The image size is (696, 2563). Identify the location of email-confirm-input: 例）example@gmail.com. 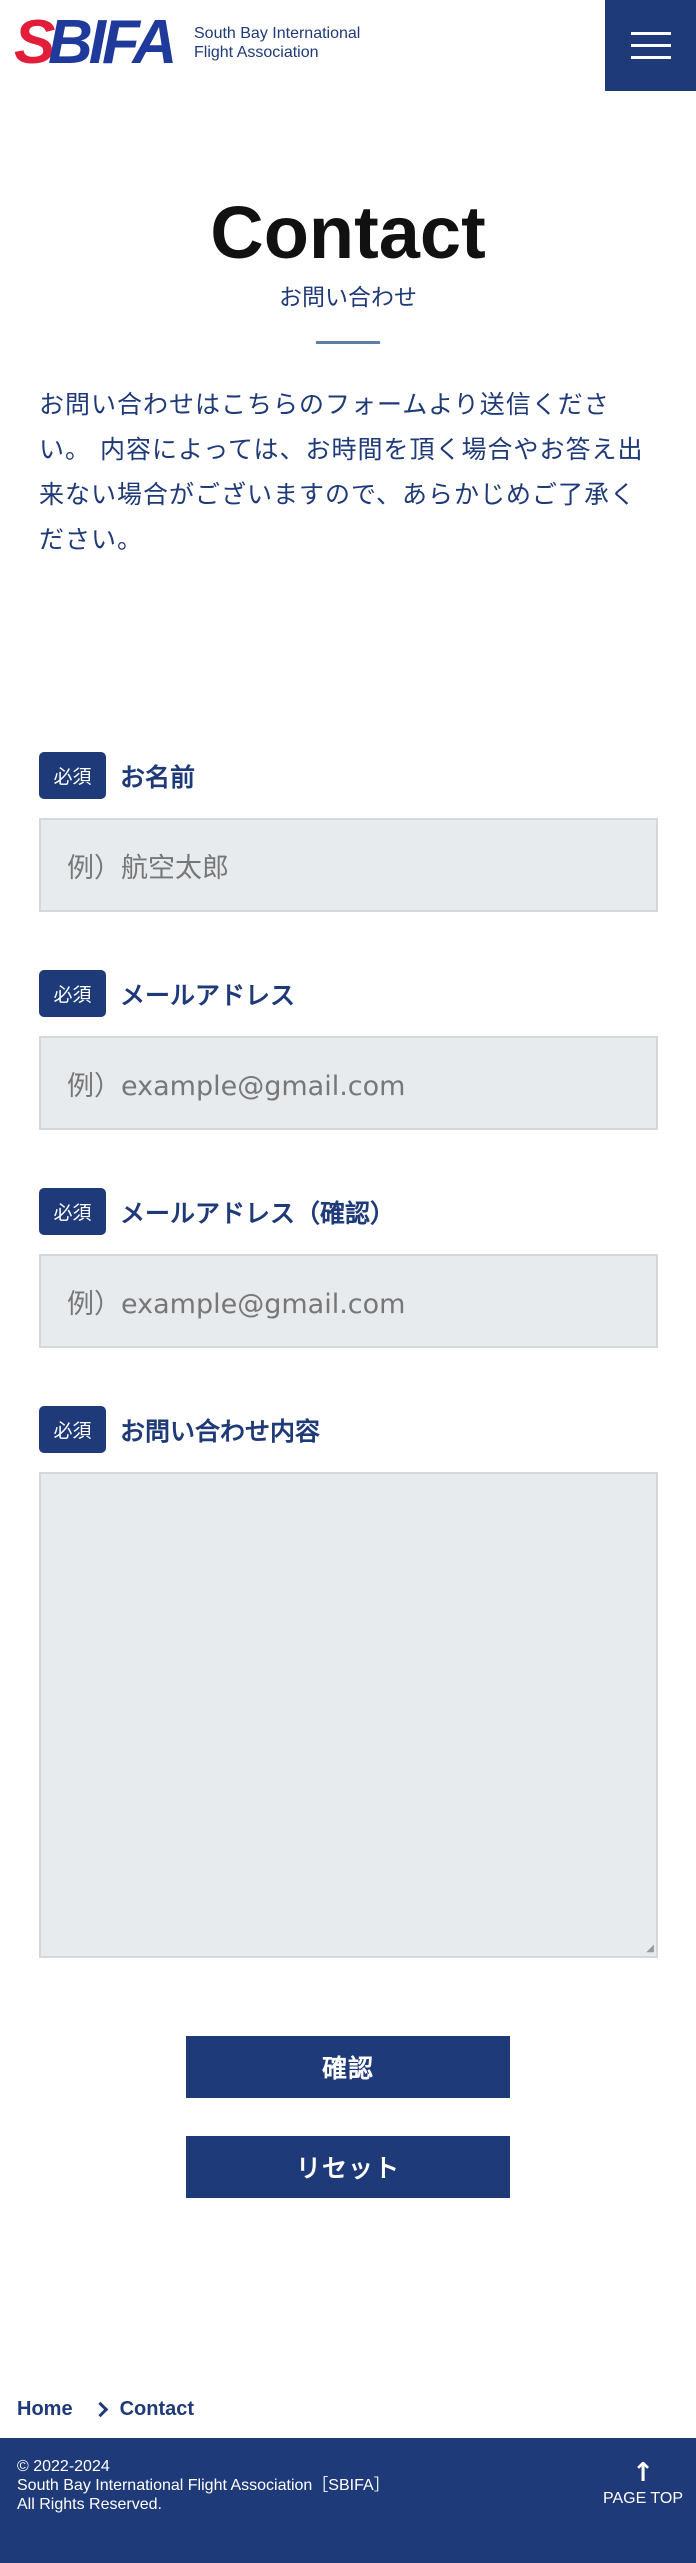
(348, 1301).